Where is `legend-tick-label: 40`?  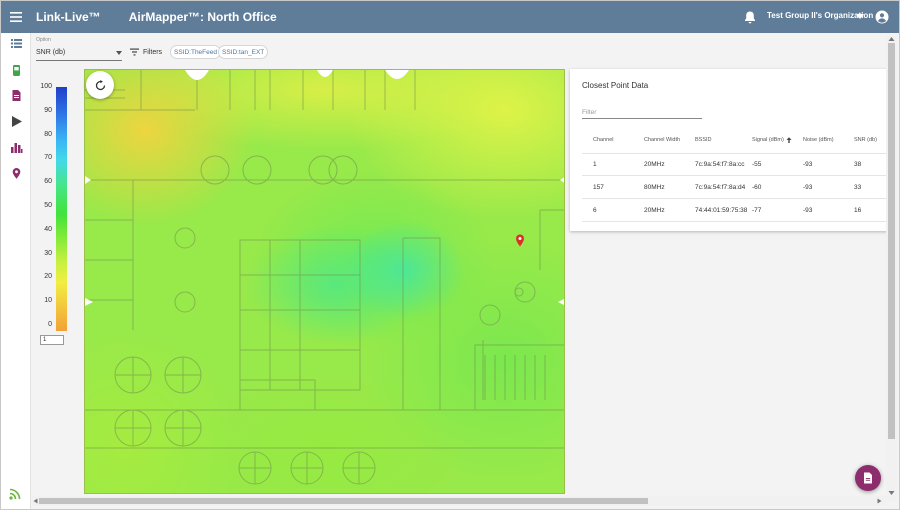 legend-tick-label: 40 is located at coordinates (48, 229).